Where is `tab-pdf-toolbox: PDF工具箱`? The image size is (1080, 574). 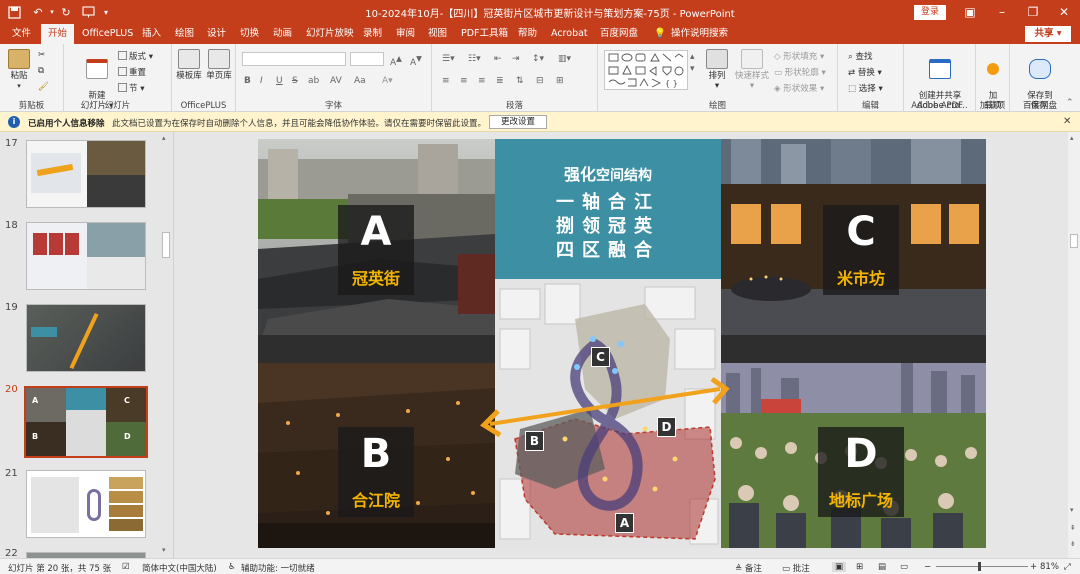
tab-pdf-toolbox: PDF工具箱 is located at coordinates (484, 34).